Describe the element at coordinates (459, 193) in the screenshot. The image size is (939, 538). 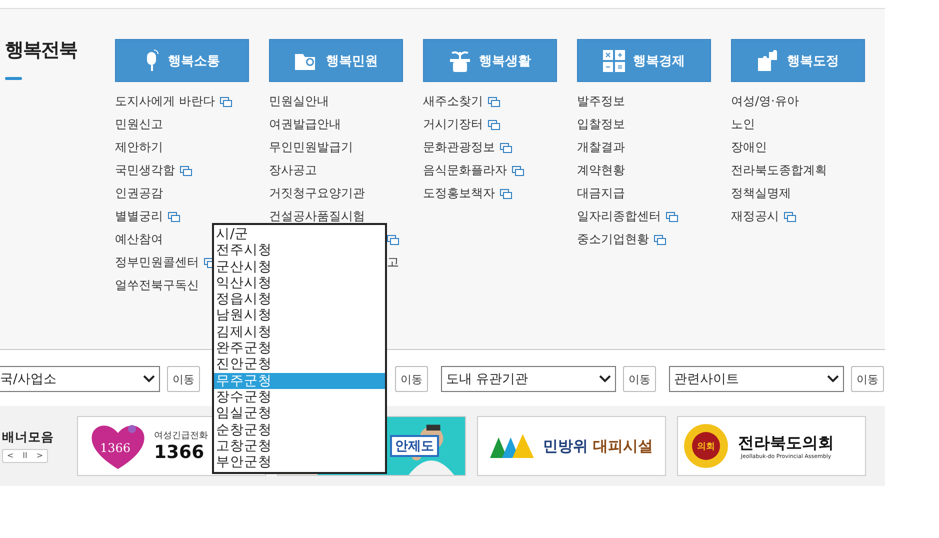
I see `menu-link: 도정홍보책자` at that location.